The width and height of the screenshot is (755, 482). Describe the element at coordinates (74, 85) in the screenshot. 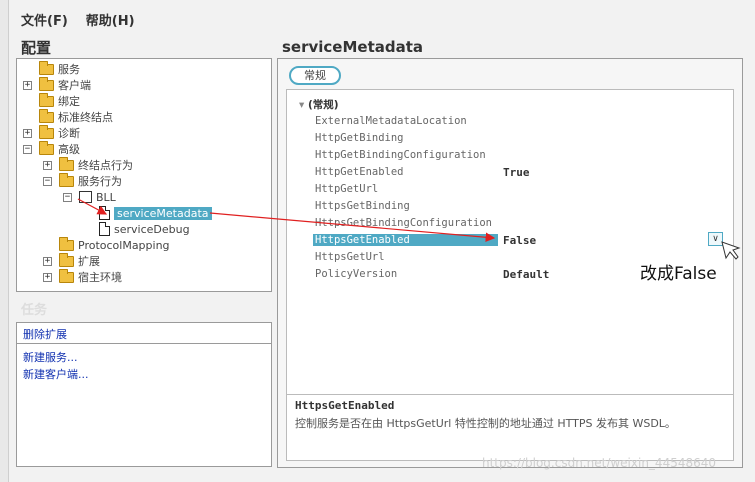

I see `tree-item-label: 客户端` at that location.